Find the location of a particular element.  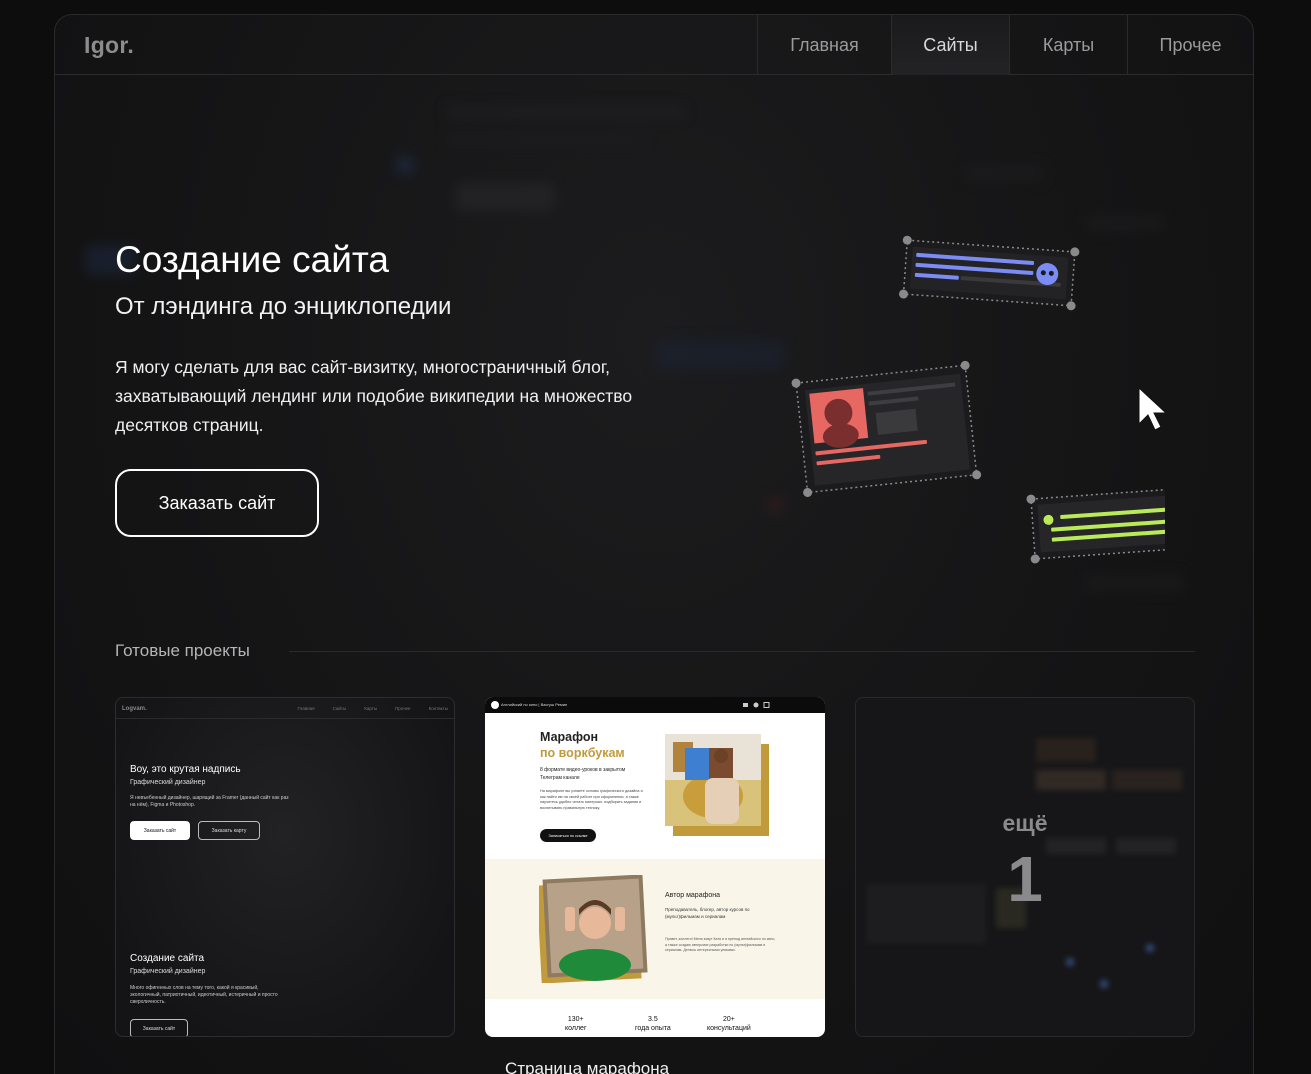

card2-stat: 3.5 года опыта is located at coordinates (653, 1024).